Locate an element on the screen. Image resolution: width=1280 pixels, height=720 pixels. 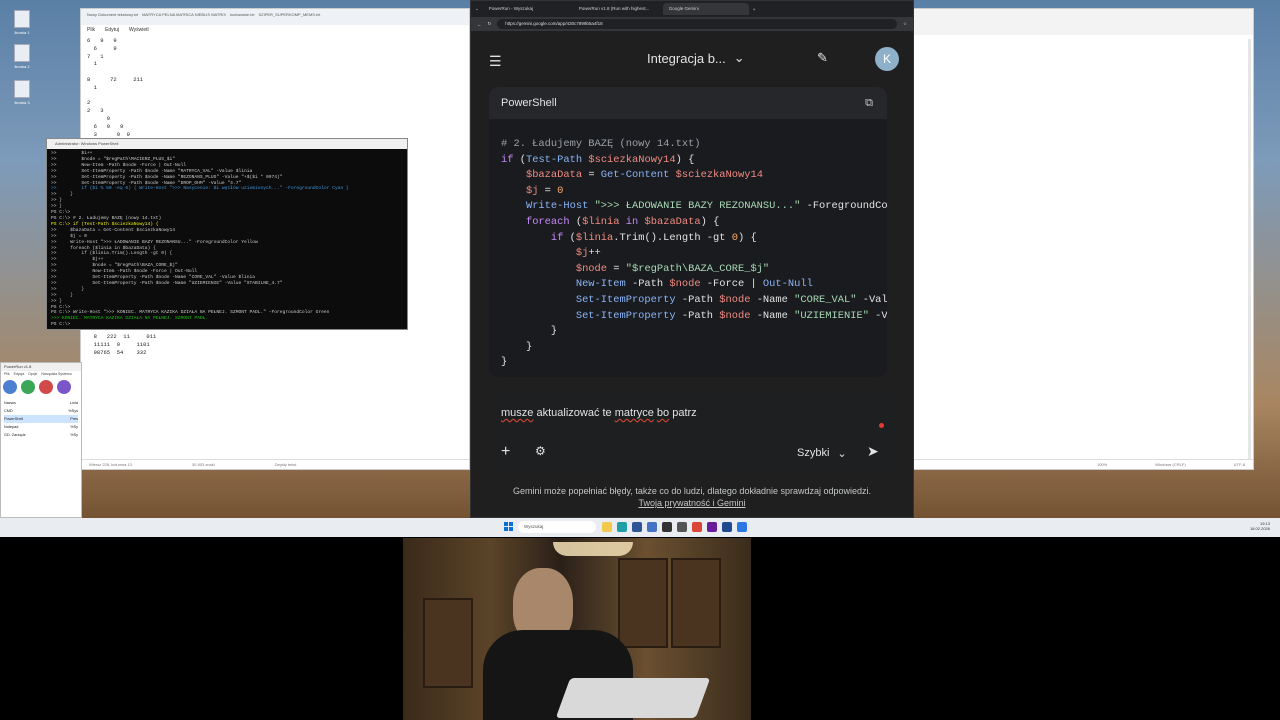
mode-selector: Szybki ⌄ is located at coordinates (822, 453).